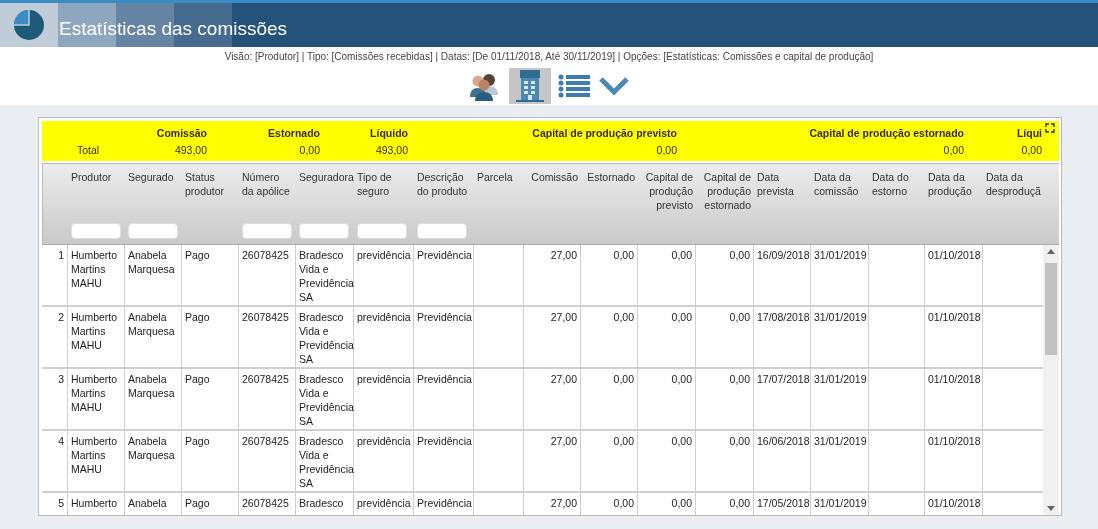 This screenshot has width=1098, height=529. I want to click on summary-heading: Comissão, so click(181, 132).